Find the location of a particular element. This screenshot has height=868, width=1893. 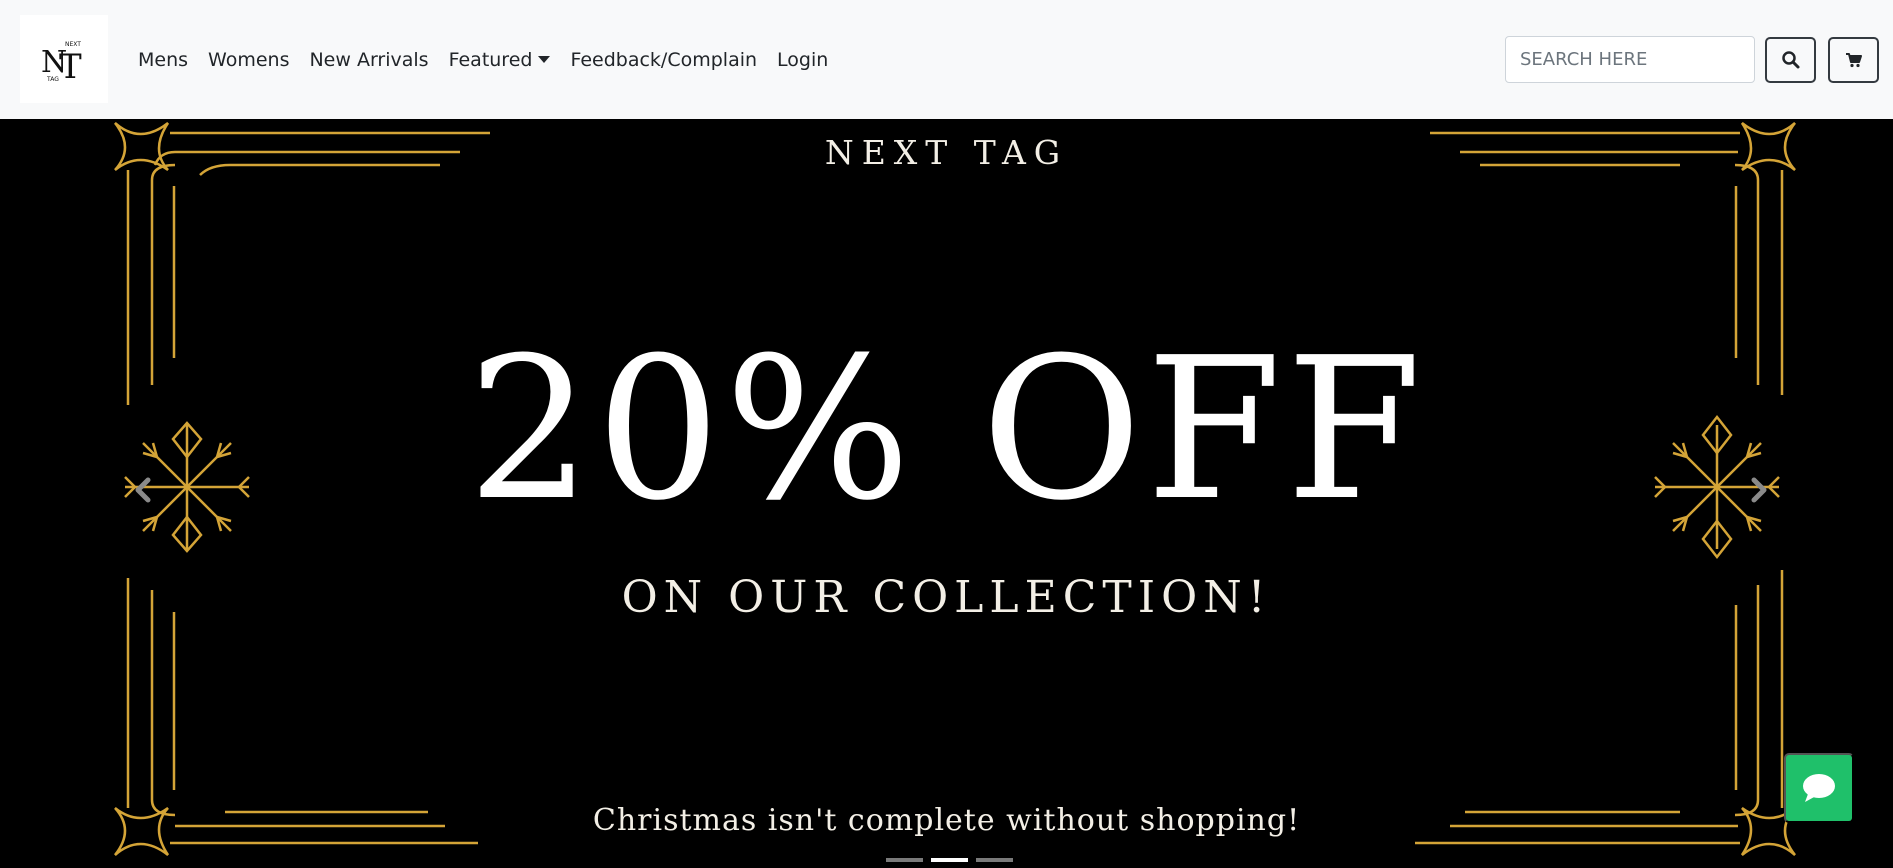

search-input is located at coordinates (1630, 59).